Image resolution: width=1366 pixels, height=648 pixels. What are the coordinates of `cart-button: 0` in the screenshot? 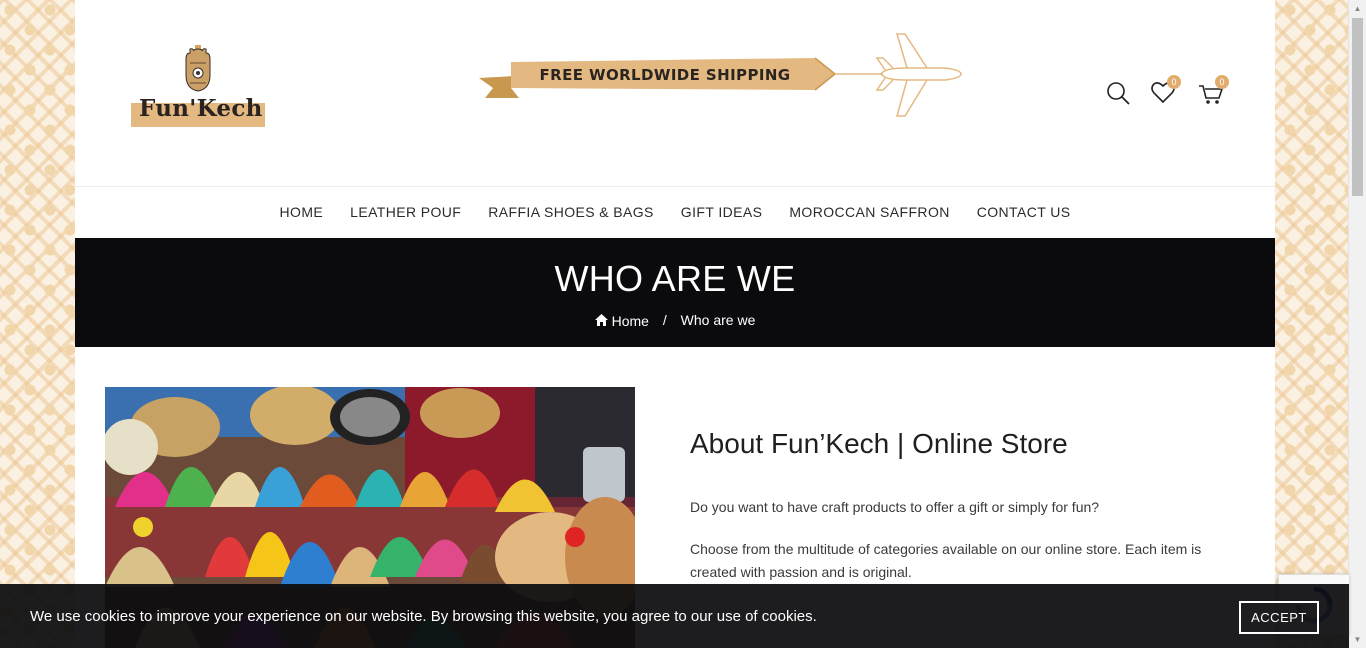 It's located at (1213, 92).